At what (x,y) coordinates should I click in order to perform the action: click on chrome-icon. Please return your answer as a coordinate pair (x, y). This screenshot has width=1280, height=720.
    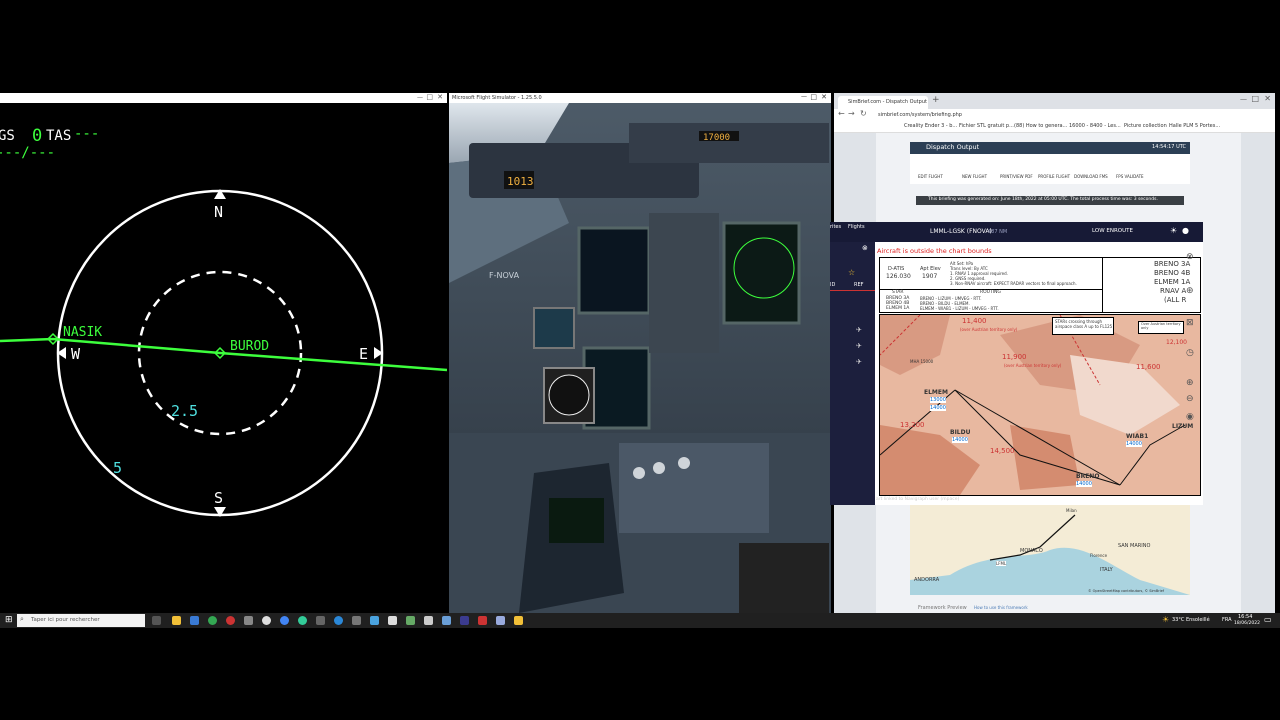
    Looking at the image, I should click on (212, 620).